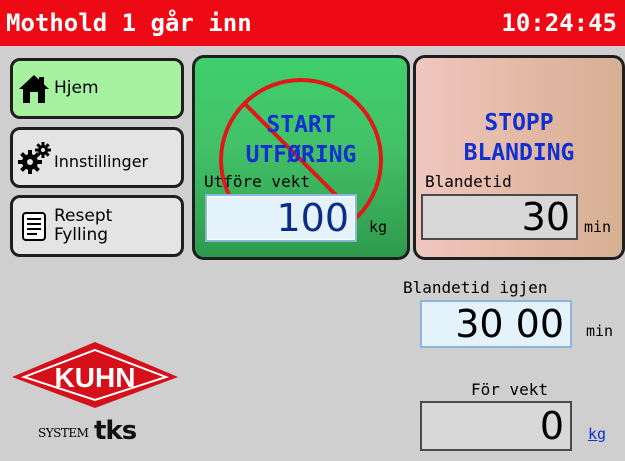  I want to click on dispense-weight-input: 100, so click(281, 218).